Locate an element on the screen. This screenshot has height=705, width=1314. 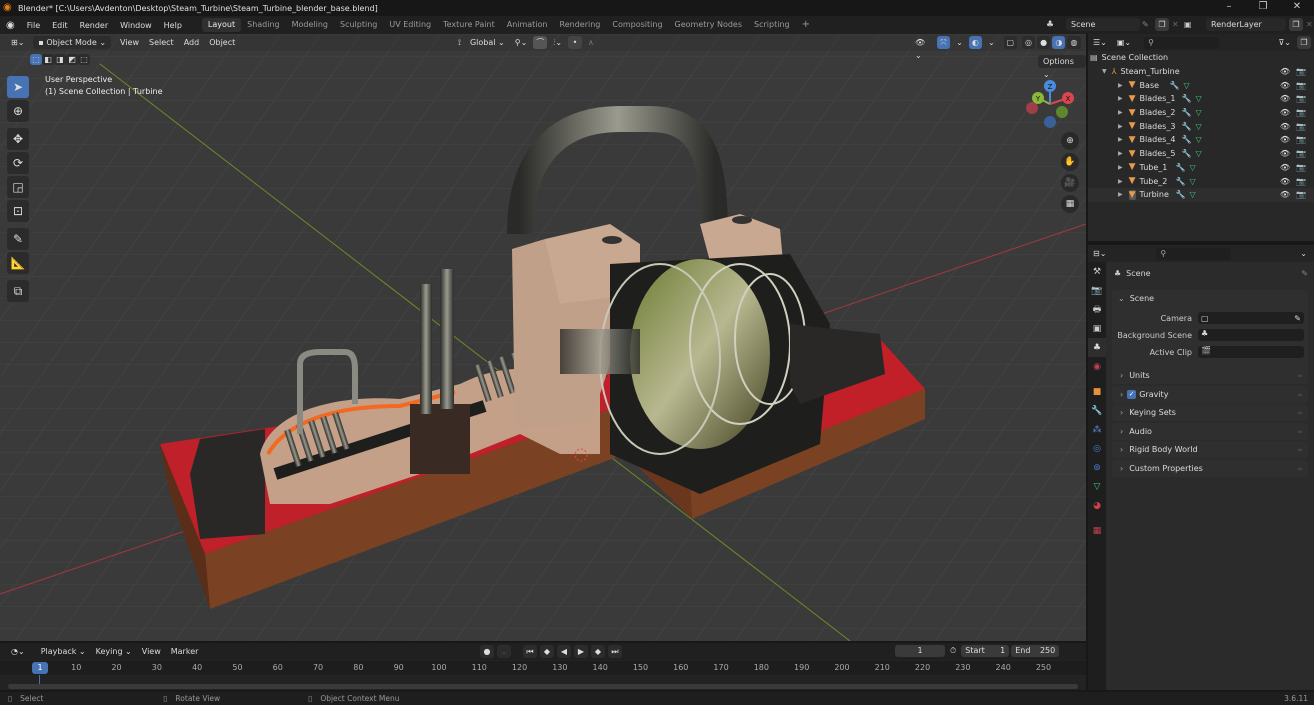
jump-start-icon: ⏮ is located at coordinates (530, 651).